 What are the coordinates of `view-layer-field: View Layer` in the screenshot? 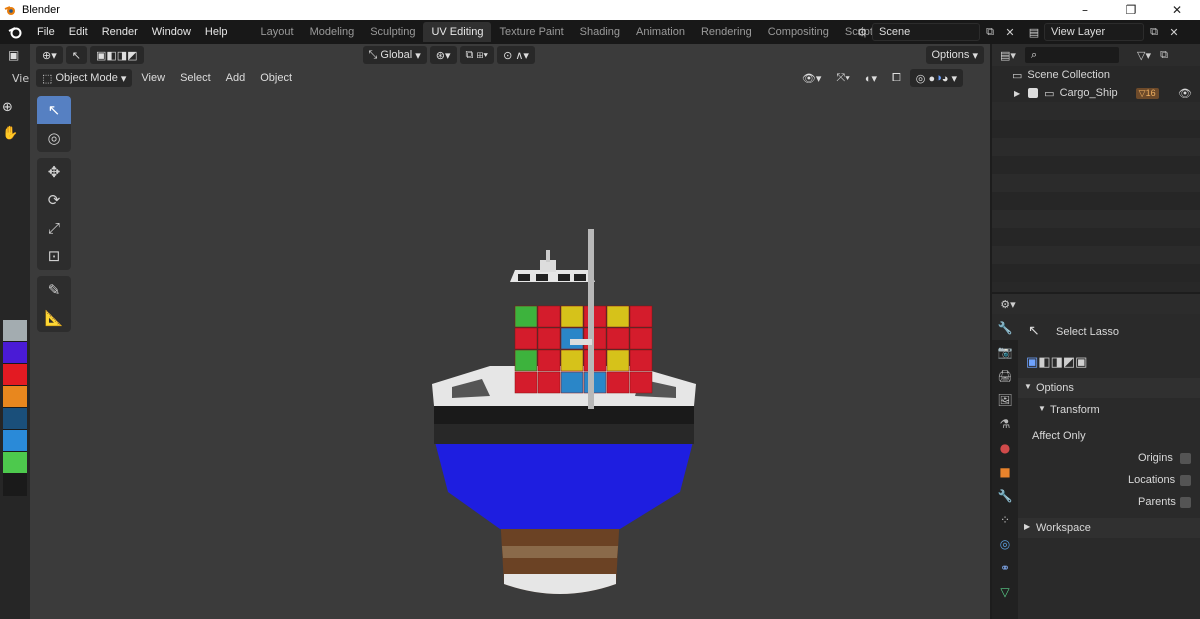 It's located at (1094, 32).